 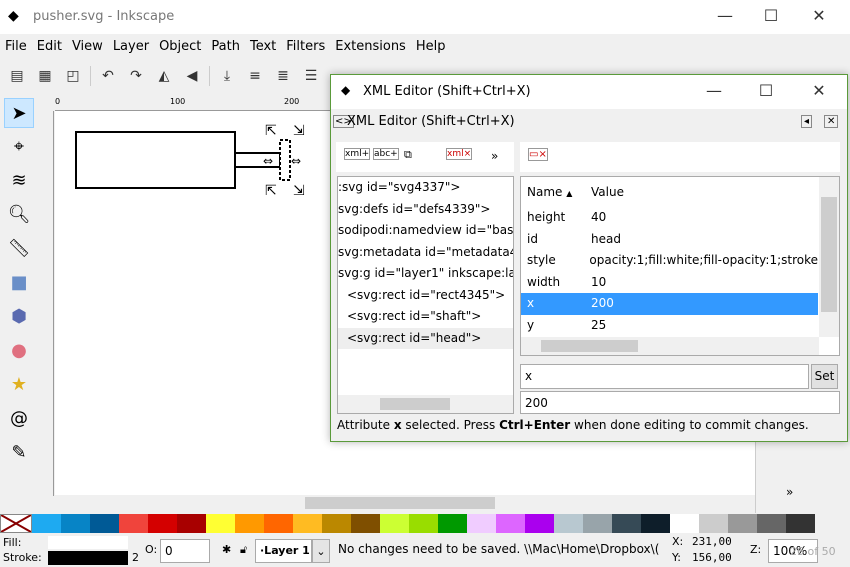 I want to click on more-button: », so click(x=789, y=492).